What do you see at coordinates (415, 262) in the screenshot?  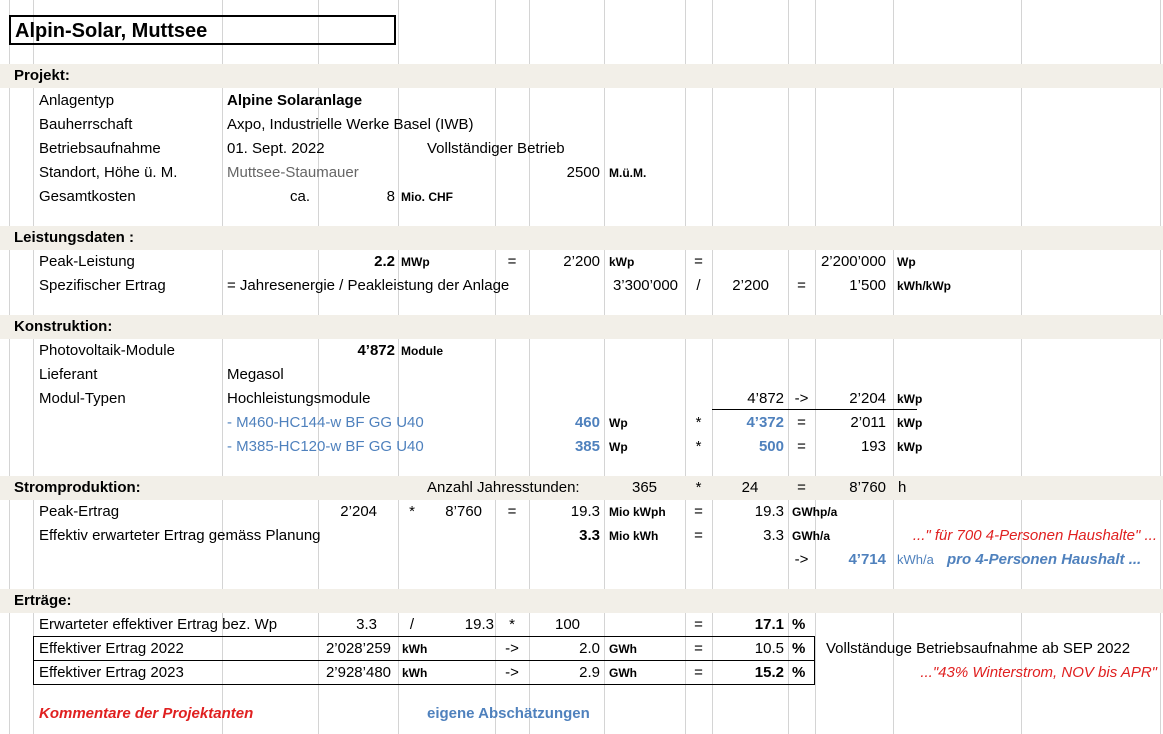 I see `peak-leistung-unit: MWp` at bounding box center [415, 262].